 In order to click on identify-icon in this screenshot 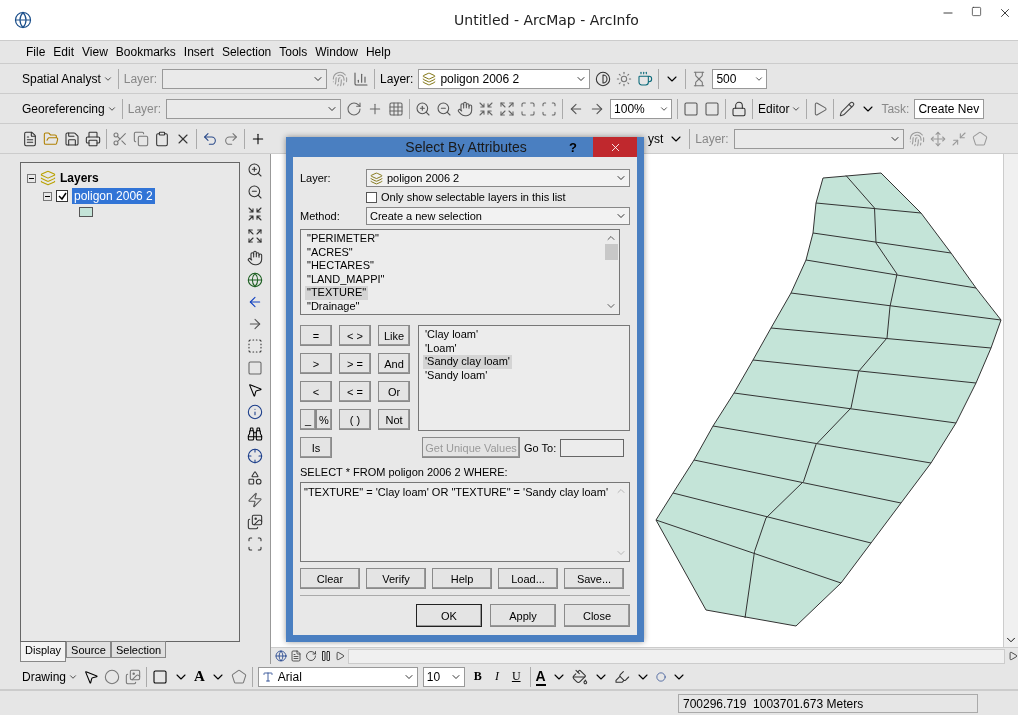, I will do `click(255, 412)`.